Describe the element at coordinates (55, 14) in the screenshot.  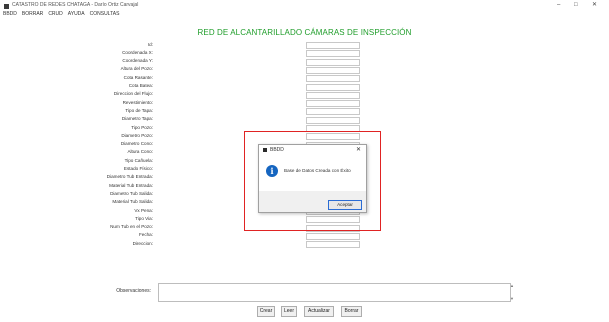
I see `menu-crud: CRUD` at that location.